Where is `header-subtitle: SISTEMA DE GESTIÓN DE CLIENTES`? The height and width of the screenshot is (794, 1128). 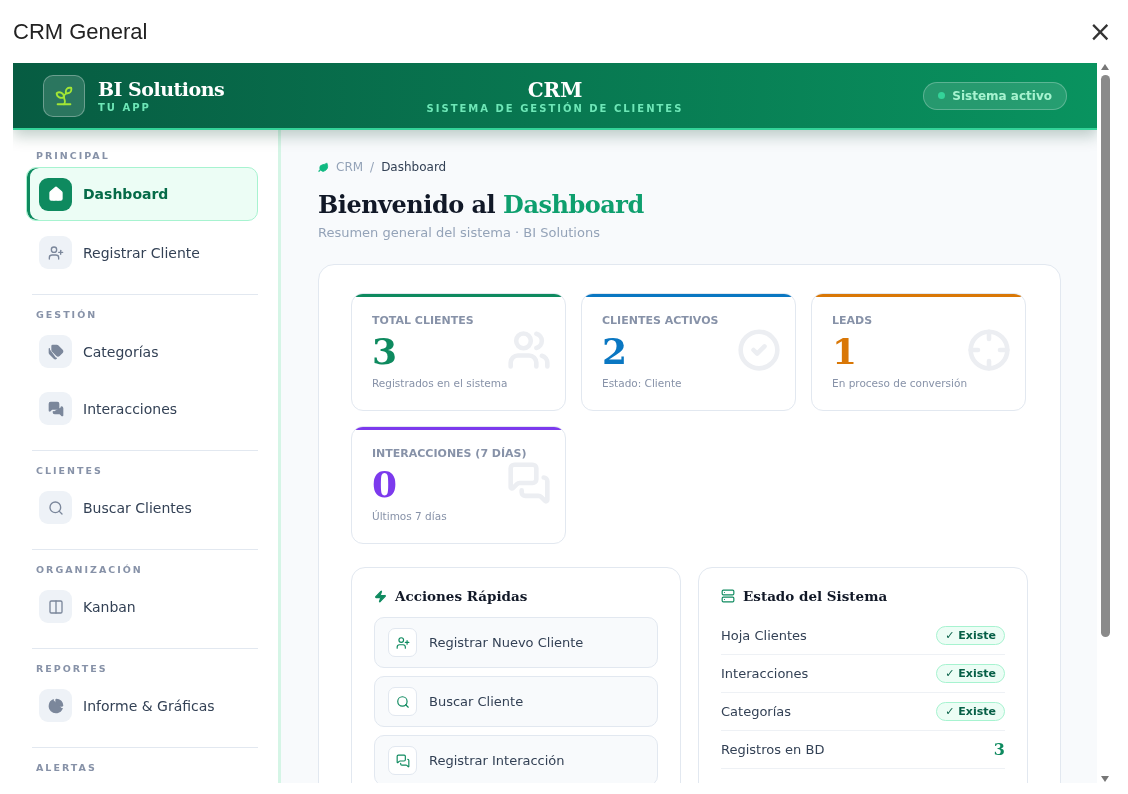
header-subtitle: SISTEMA DE GESTIÓN DE CLIENTES is located at coordinates (555, 108).